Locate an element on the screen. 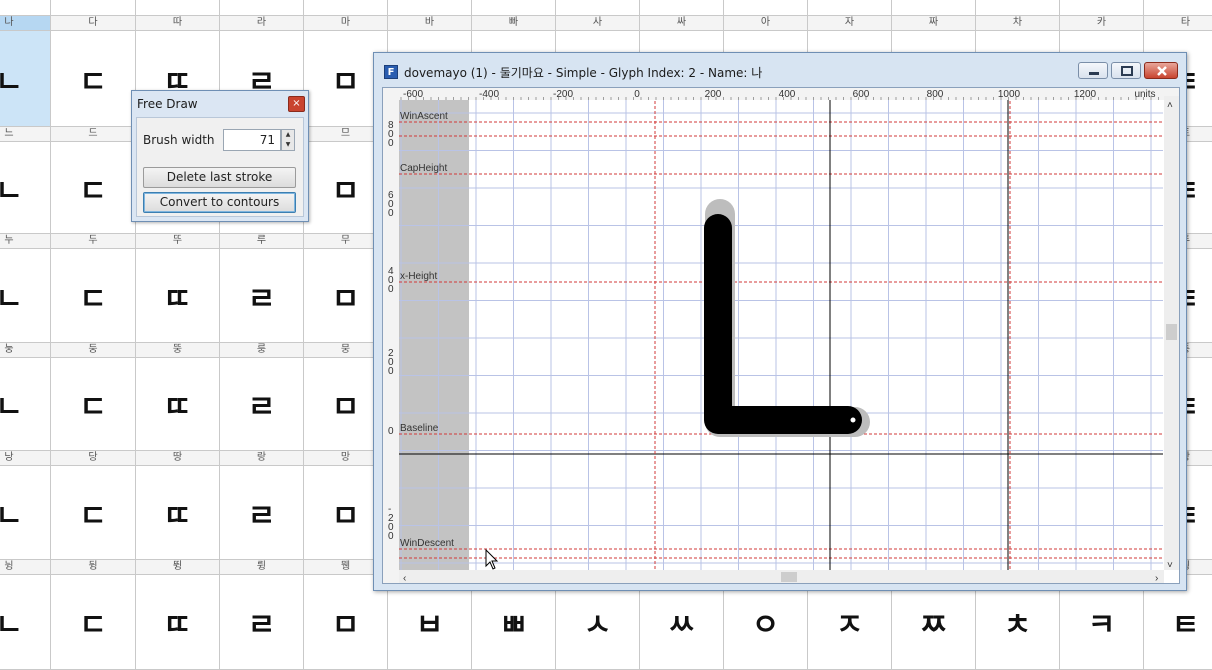 This screenshot has height=670, width=1212. dialog-close-button: × is located at coordinates (296, 104).